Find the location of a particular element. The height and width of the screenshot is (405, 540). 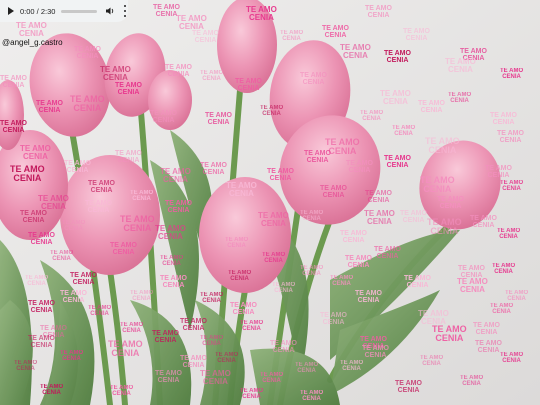

audio-player: 0:00 / 2:30 is located at coordinates (64, 11).